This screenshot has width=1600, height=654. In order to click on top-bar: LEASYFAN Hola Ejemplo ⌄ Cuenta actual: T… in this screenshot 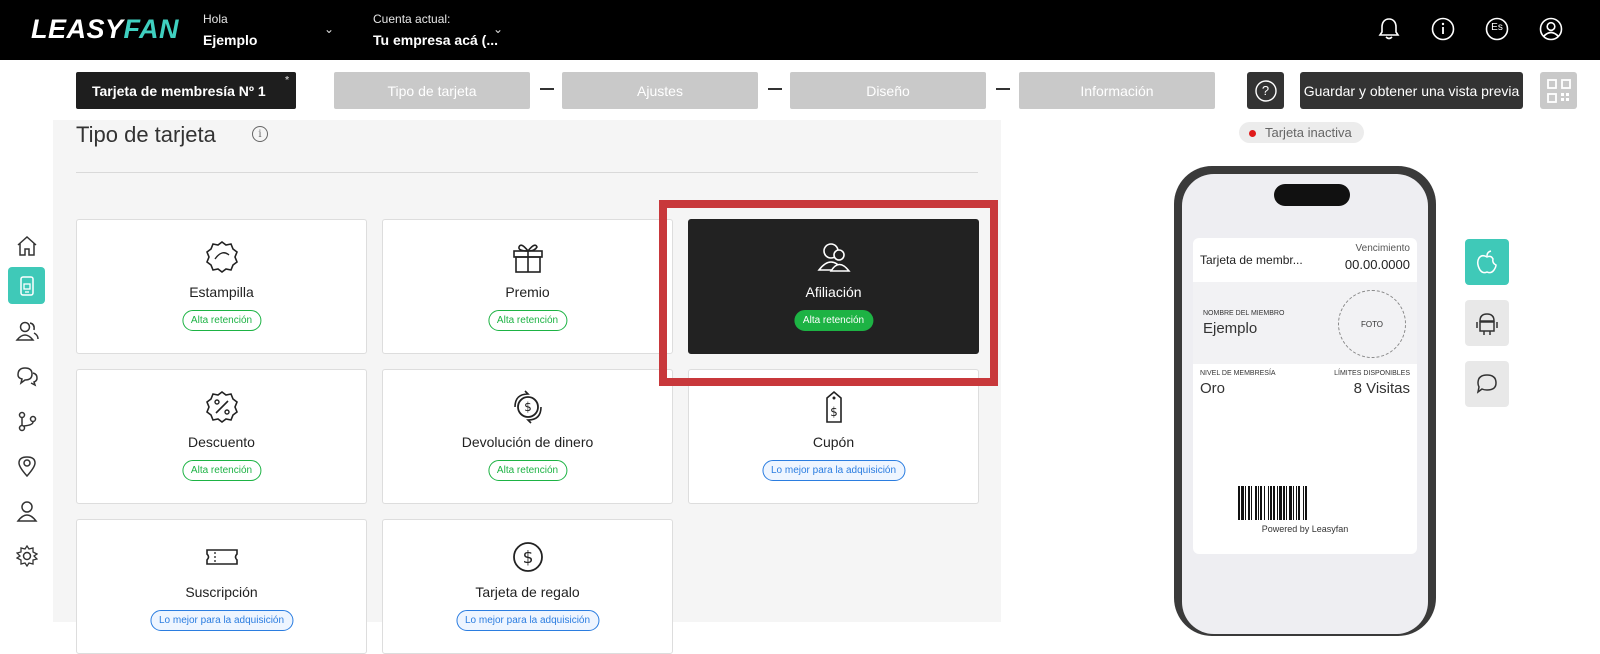, I will do `click(800, 30)`.